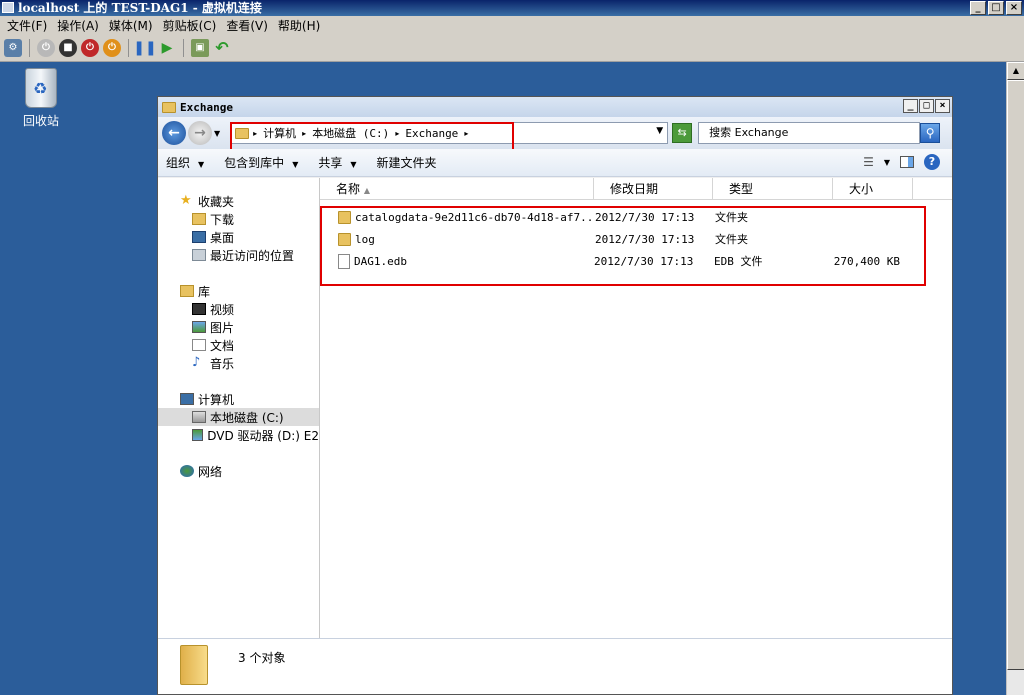  I want to click on nav-dvd-drive: DVD 驱动器 (D:) E2, so click(238, 435).